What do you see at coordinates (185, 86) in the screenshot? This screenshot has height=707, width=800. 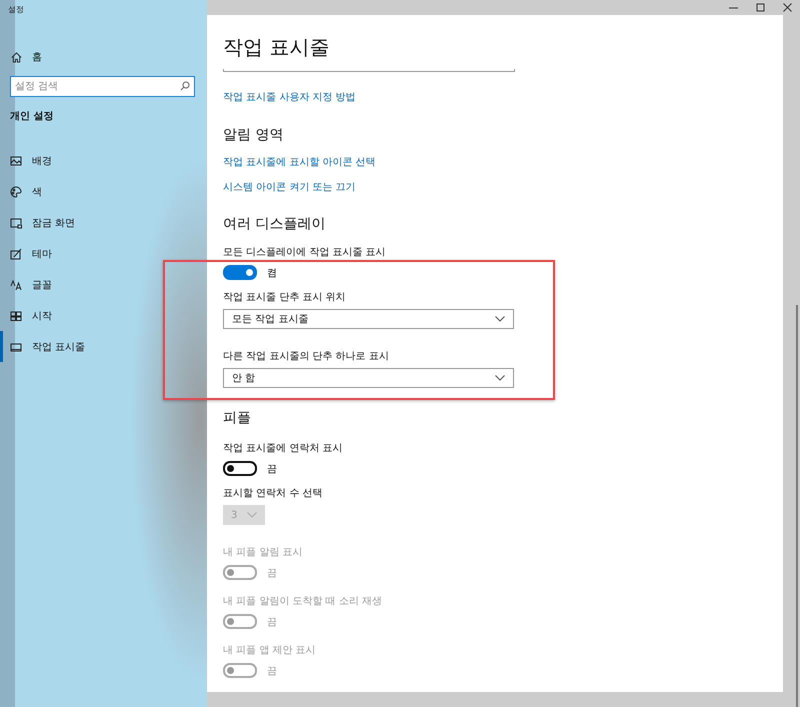 I see `search-icon` at bounding box center [185, 86].